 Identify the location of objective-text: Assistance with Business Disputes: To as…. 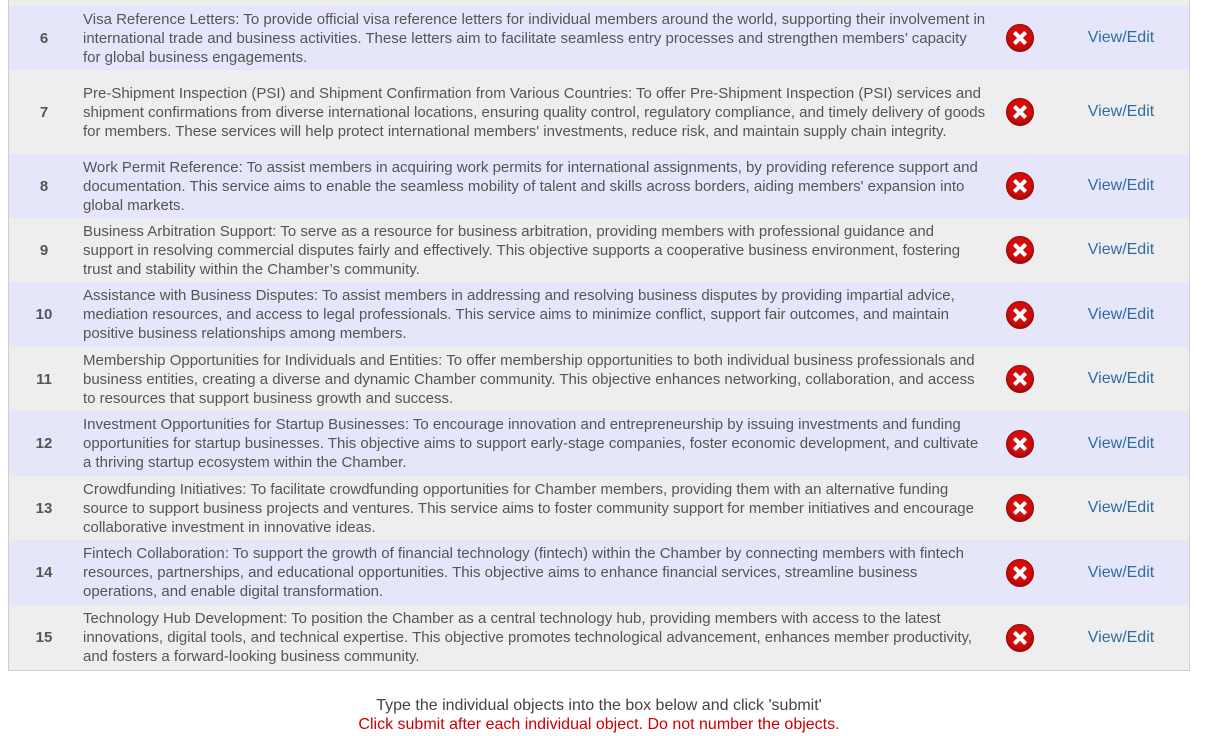
(519, 314).